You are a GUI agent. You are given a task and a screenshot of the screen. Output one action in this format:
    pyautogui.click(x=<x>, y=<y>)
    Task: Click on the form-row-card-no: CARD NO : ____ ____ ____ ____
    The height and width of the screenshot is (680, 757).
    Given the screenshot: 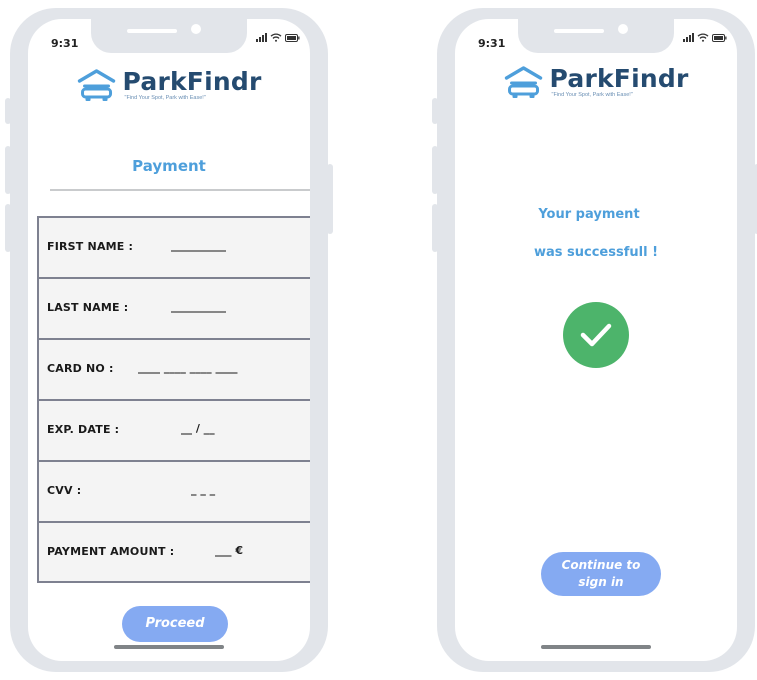 What is the action you would take?
    pyautogui.click(x=174, y=370)
    